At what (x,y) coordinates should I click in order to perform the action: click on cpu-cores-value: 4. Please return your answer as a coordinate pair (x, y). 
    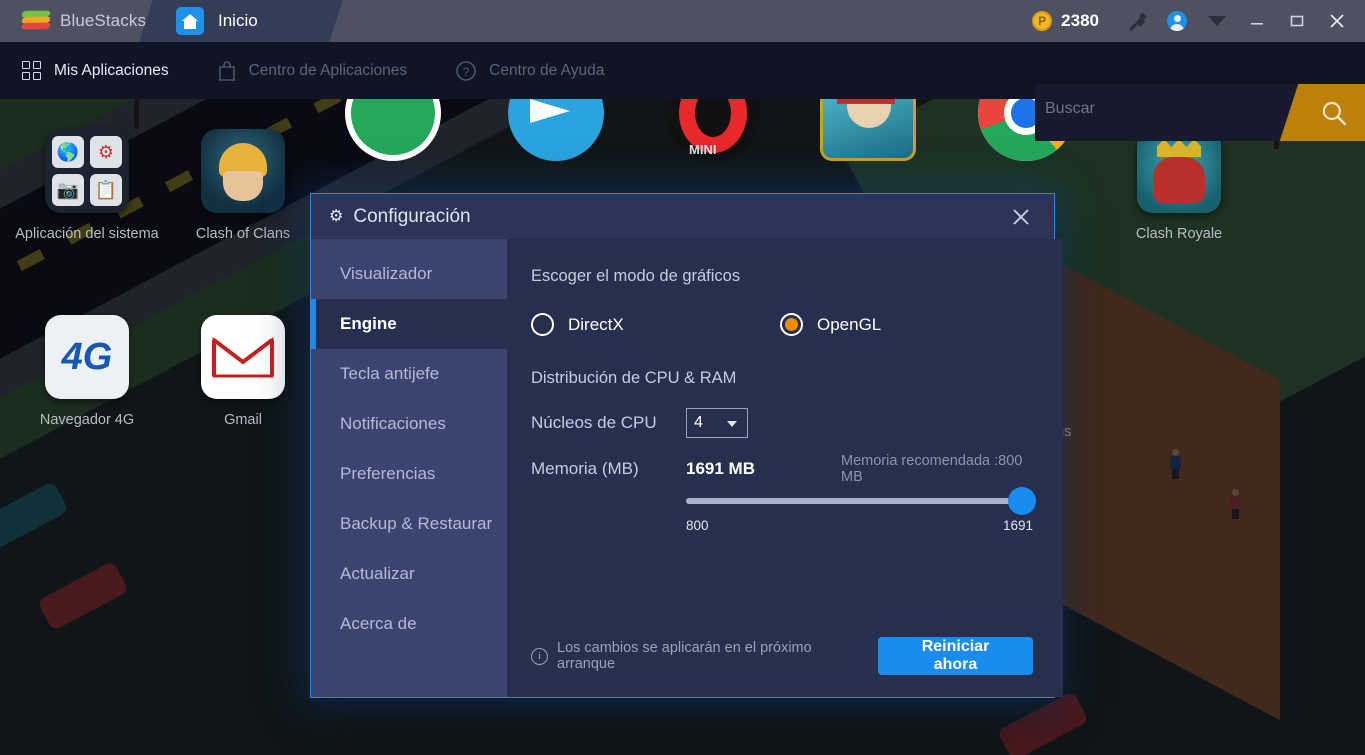
    Looking at the image, I should click on (698, 422).